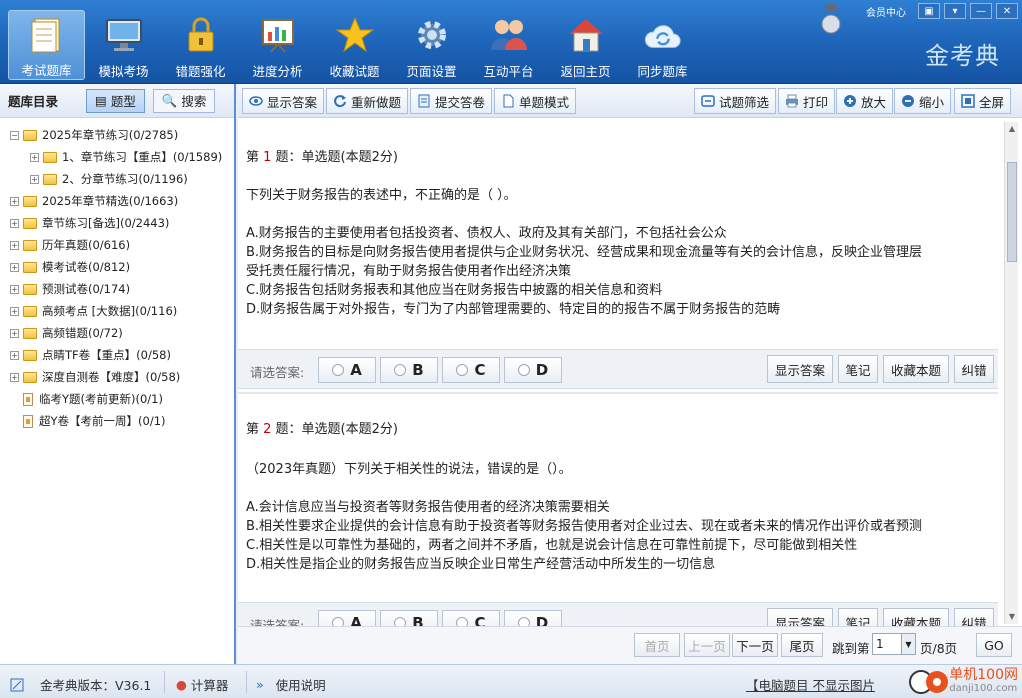 This screenshot has width=1022, height=698. Describe the element at coordinates (122, 289) in the screenshot. I see `tree-item: + 预测试卷(0/174)` at that location.